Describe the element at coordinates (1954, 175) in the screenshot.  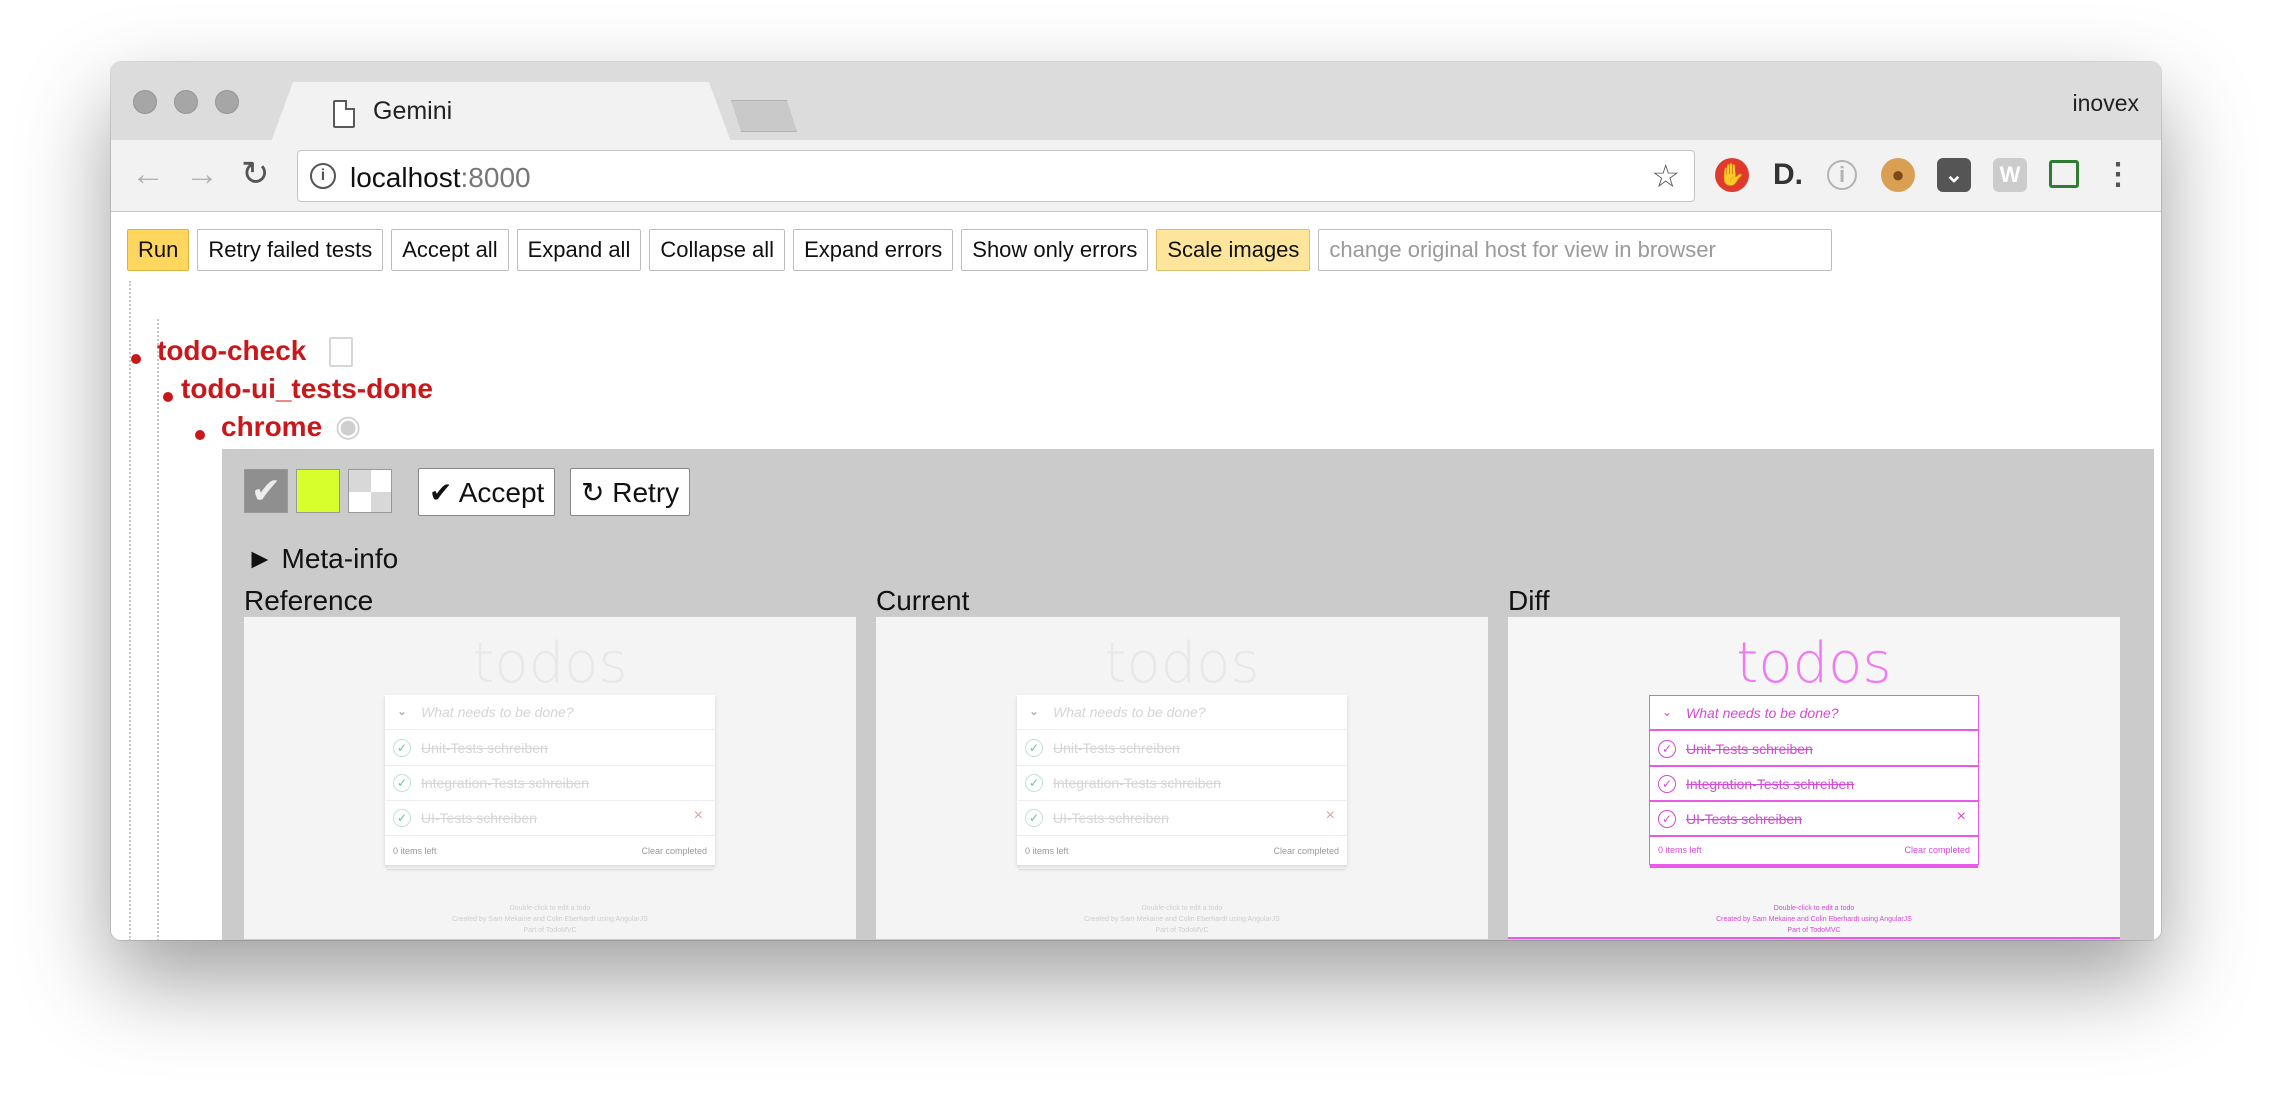
I see `pocket-icon: ⌄` at that location.